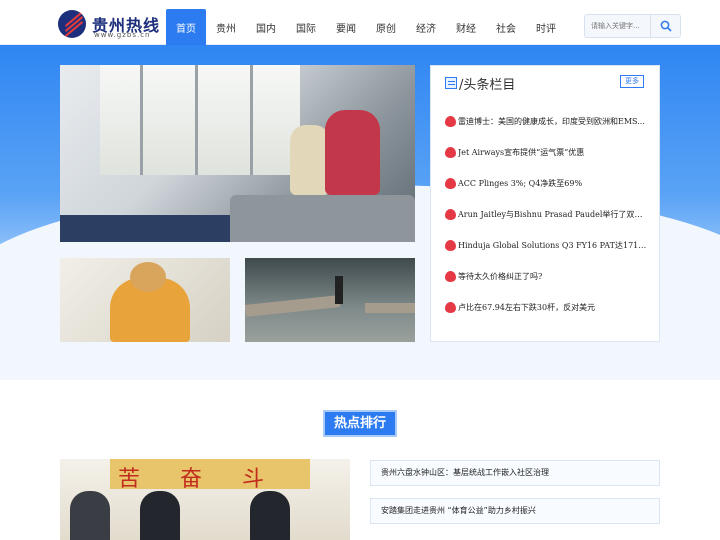 This screenshot has width=720, height=540. What do you see at coordinates (145, 300) in the screenshot?
I see `photo-woman-sweater` at bounding box center [145, 300].